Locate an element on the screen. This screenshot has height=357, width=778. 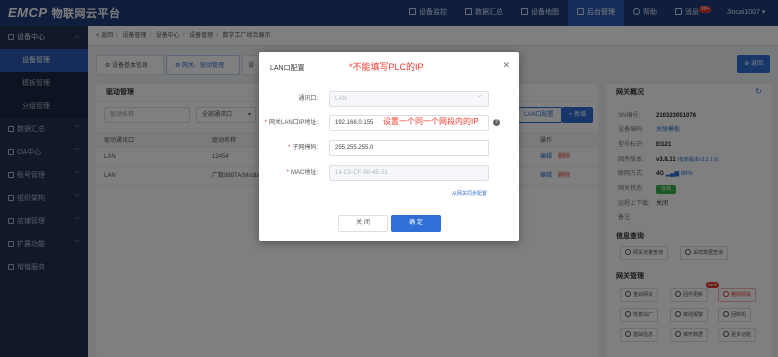
label-text: 通讯口: is located at coordinates (308, 99).